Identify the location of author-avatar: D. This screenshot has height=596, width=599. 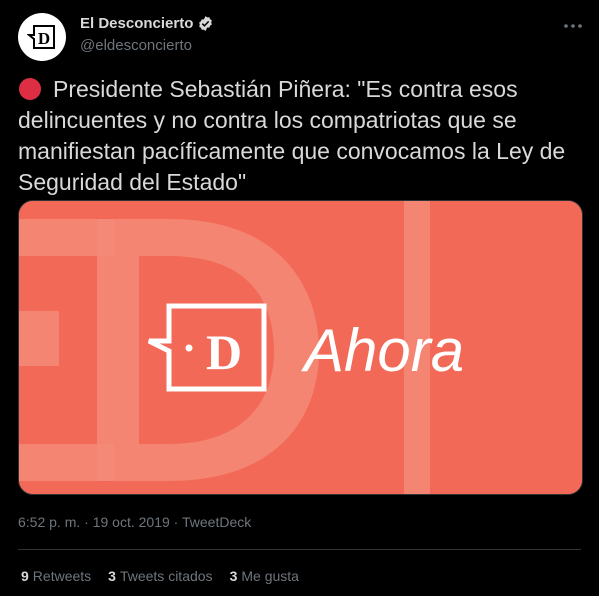
(42, 37).